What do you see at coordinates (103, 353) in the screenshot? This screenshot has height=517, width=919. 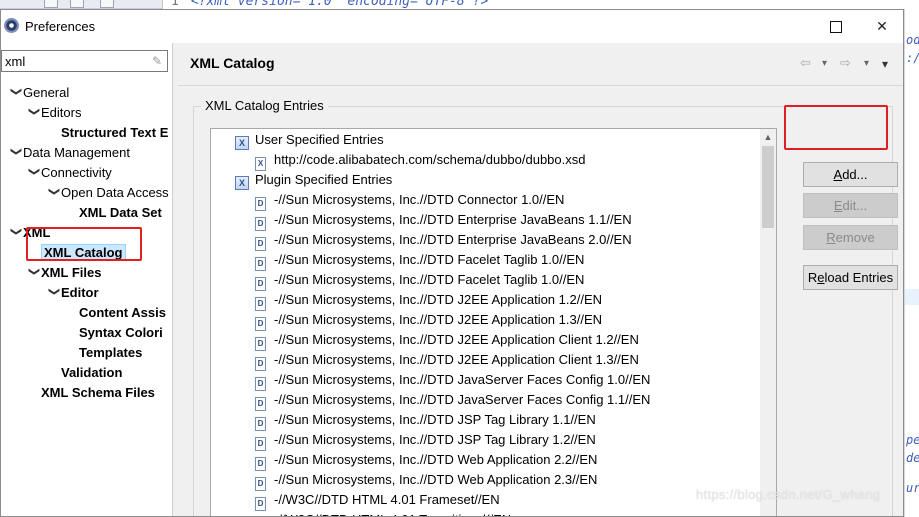 I see `tree-item: Templates` at bounding box center [103, 353].